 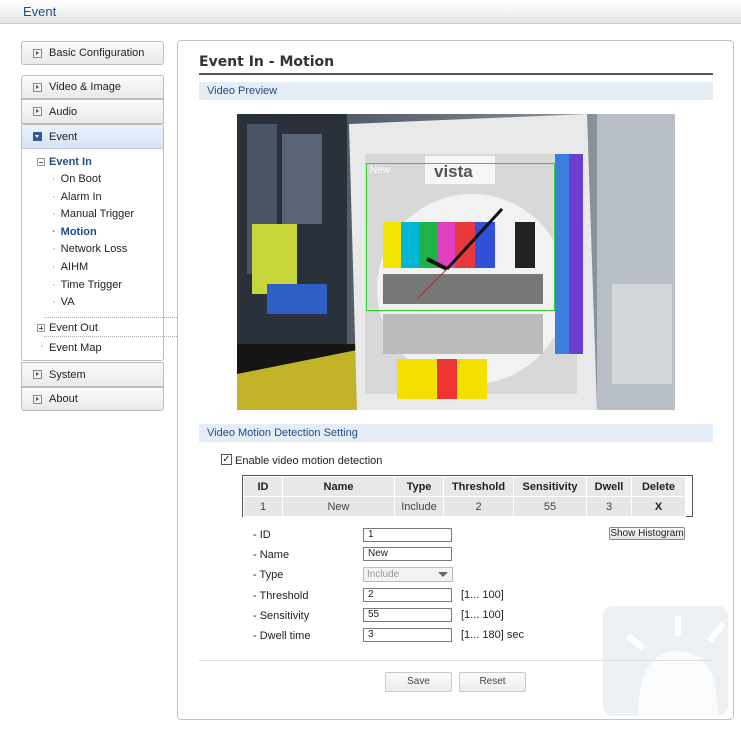 I want to click on section-header-detection: Video Motion Detection Setting, so click(x=456, y=433).